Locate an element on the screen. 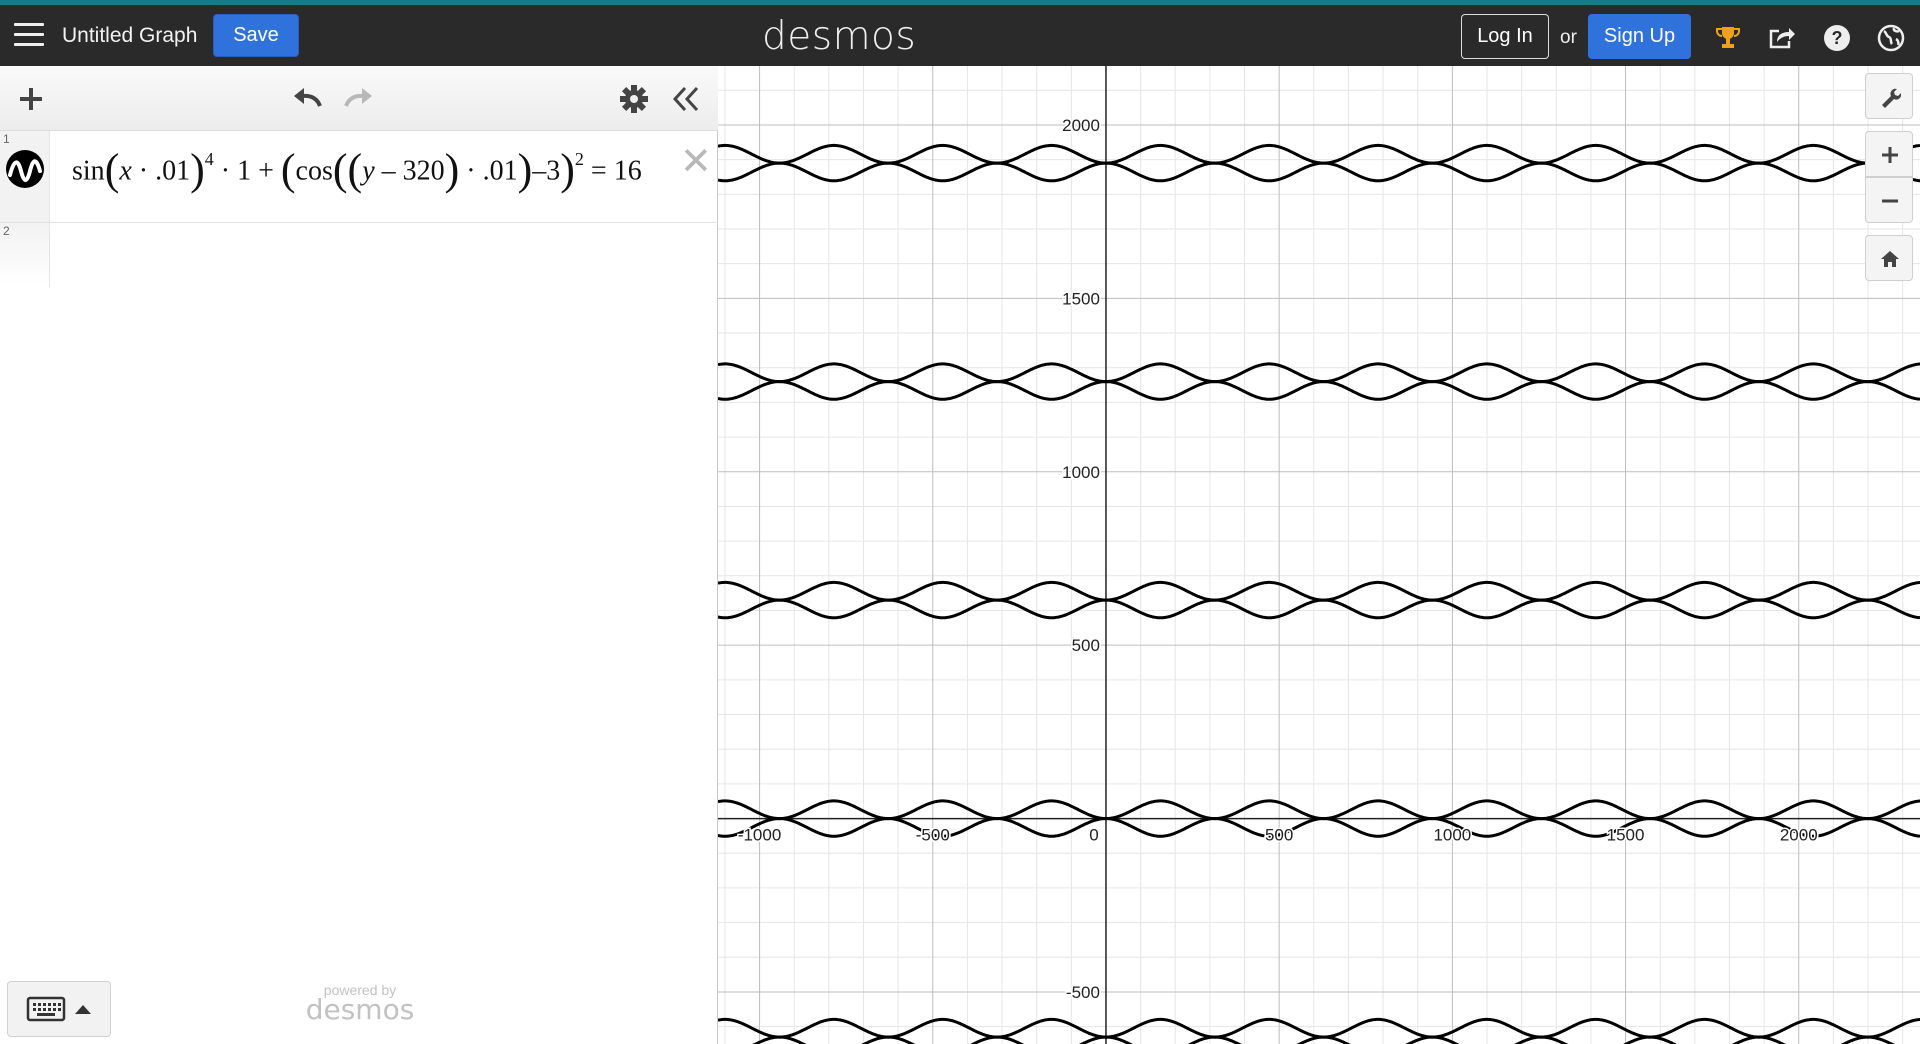 This screenshot has height=1044, width=1920. wrench-icon is located at coordinates (1891, 98).